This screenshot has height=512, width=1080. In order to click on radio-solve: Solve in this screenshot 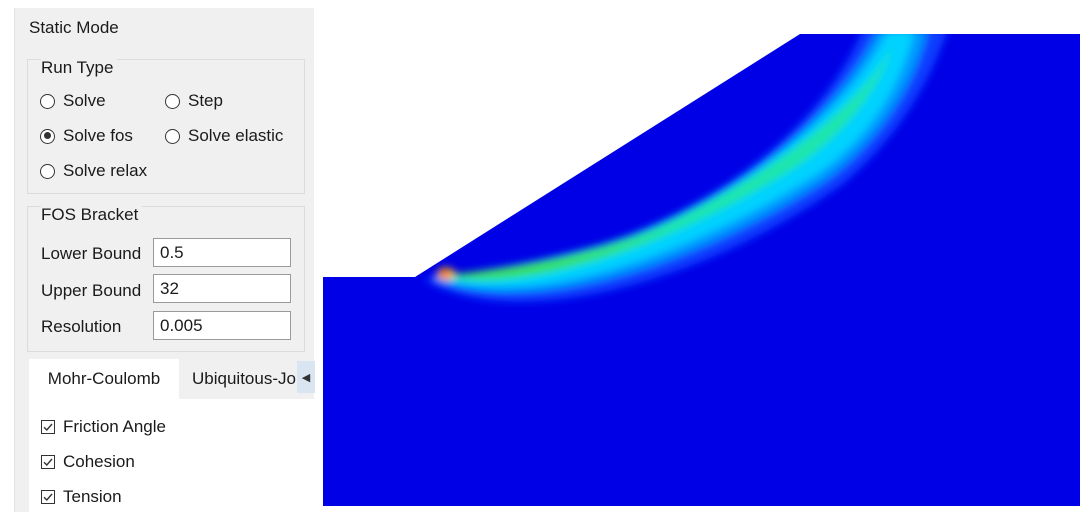, I will do `click(73, 101)`.